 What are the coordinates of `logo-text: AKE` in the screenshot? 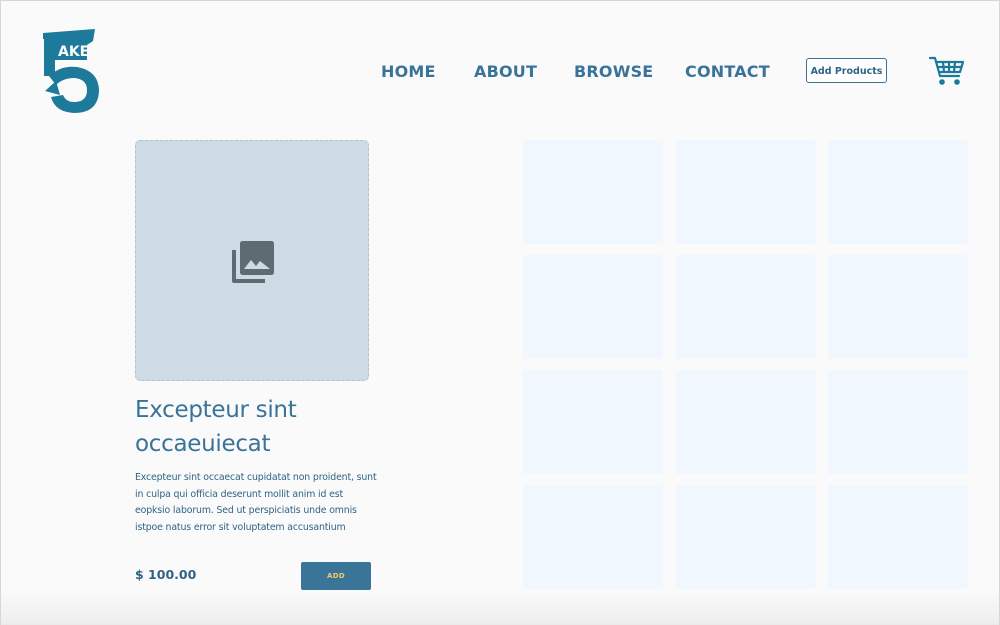 It's located at (73, 52).